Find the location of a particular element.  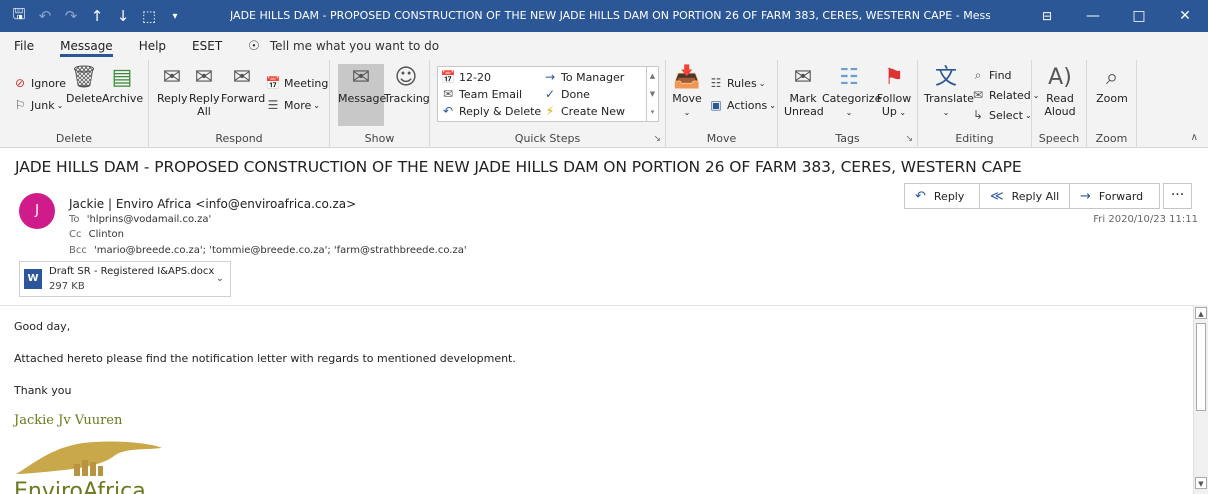

tell-me-search: ☉ Tell me what you want to do is located at coordinates (343, 46).